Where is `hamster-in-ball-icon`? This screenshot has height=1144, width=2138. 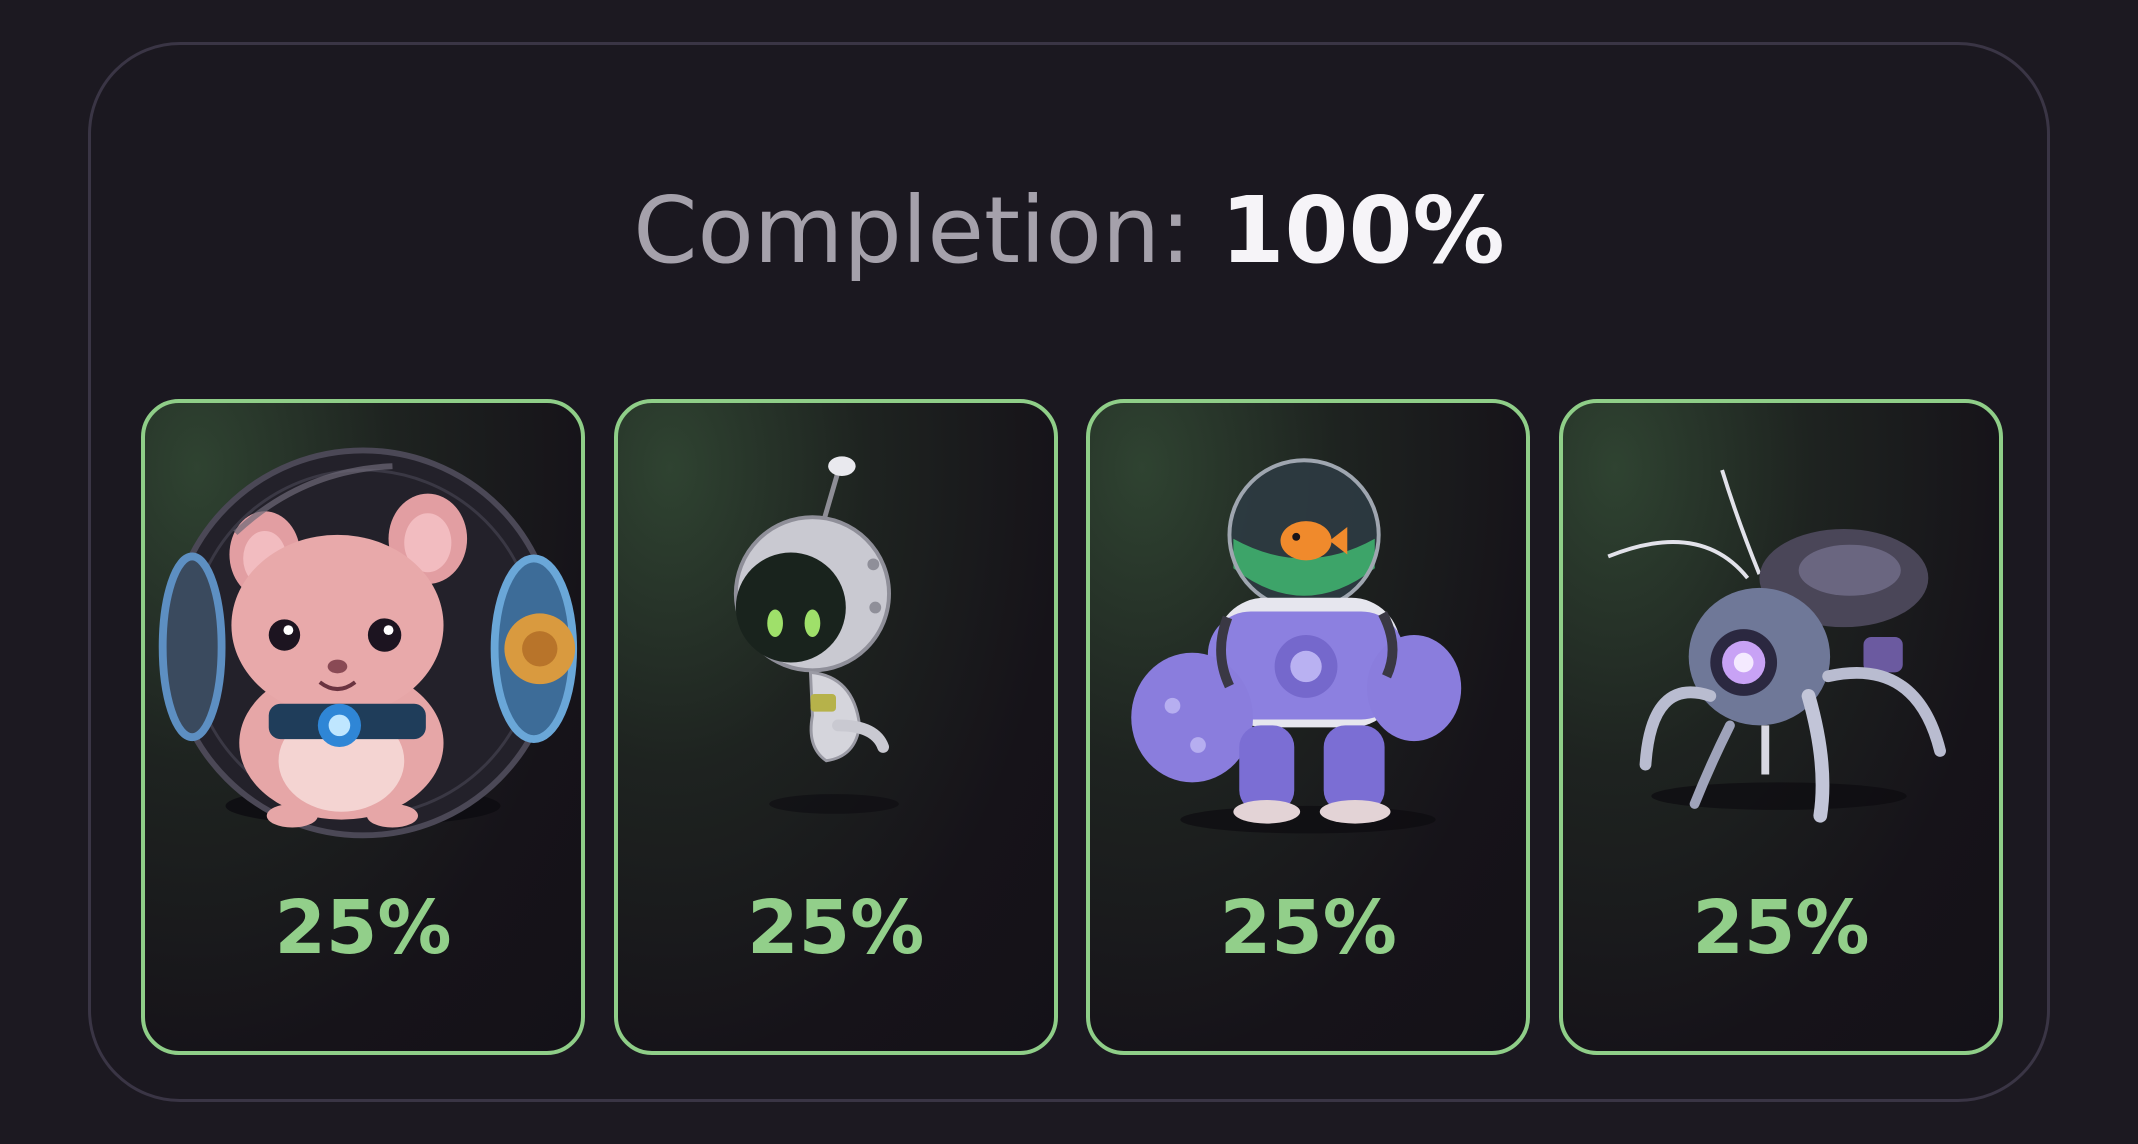 hamster-in-ball-icon is located at coordinates (363, 637).